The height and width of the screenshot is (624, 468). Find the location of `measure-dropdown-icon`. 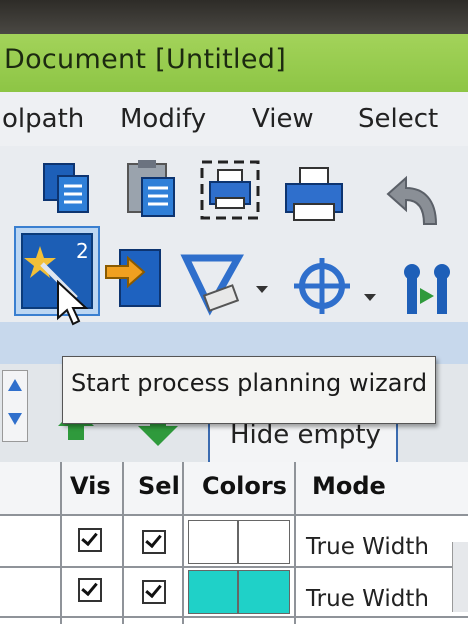

measure-dropdown-icon is located at coordinates (262, 289).